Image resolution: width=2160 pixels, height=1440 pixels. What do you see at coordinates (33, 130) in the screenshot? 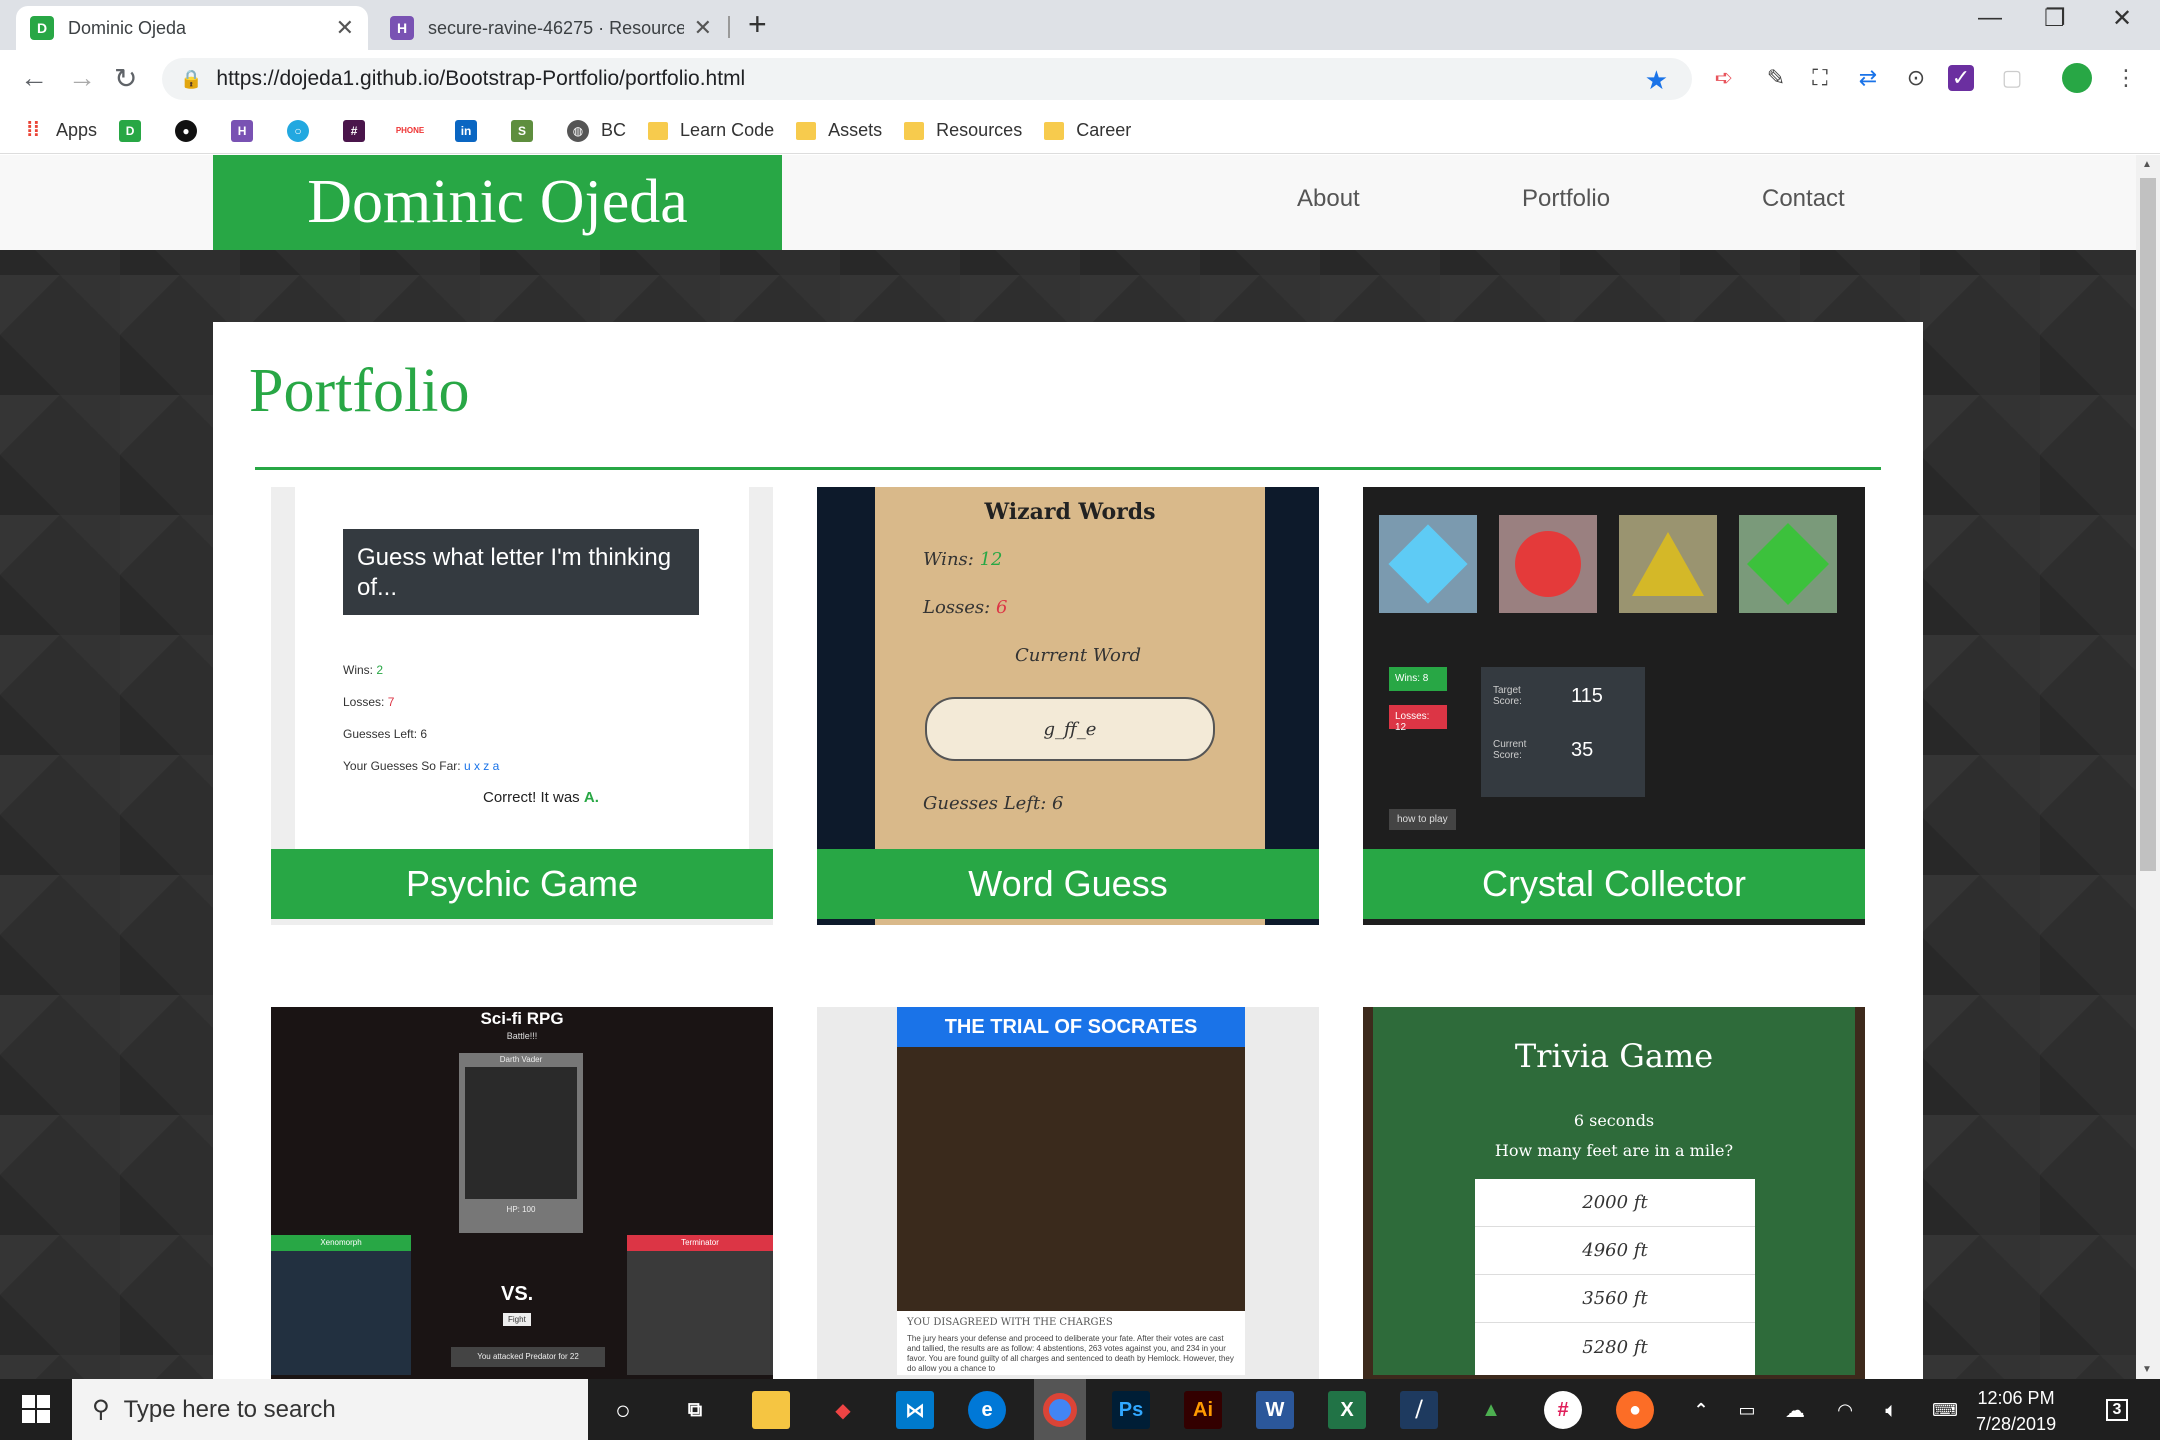
I see `apps-grid-icon: ⁞⁞` at bounding box center [33, 130].